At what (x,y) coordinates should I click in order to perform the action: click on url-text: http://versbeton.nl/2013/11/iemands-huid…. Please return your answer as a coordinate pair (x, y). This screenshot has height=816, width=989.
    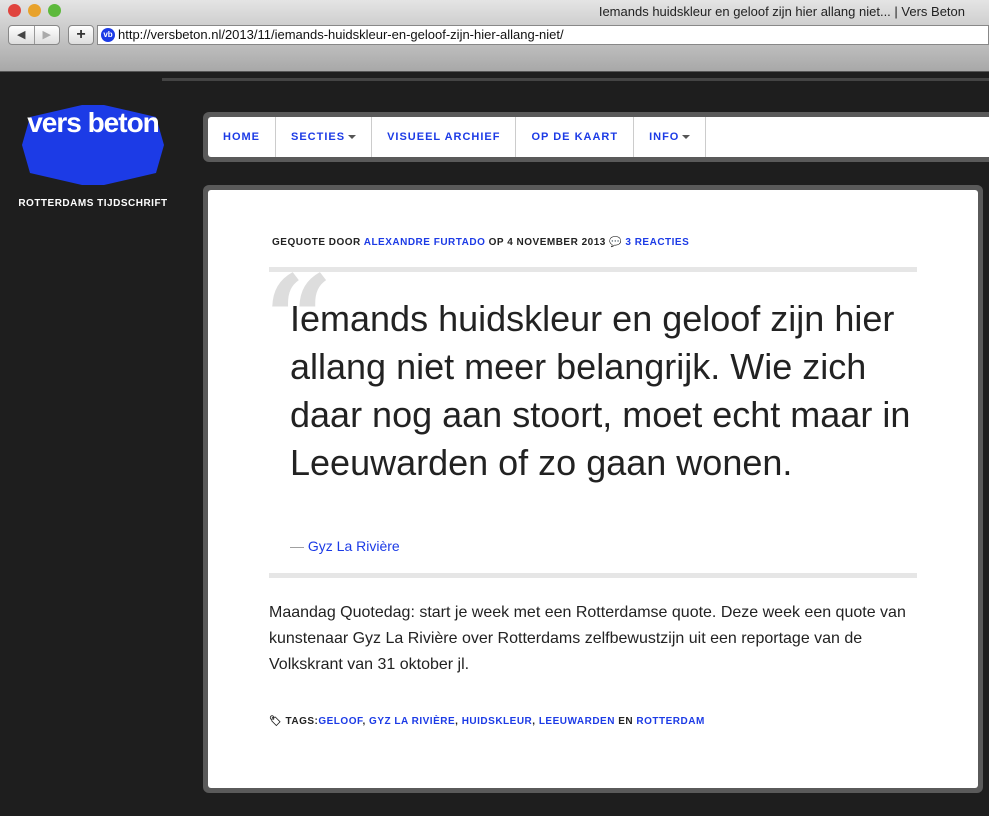
    Looking at the image, I should click on (341, 34).